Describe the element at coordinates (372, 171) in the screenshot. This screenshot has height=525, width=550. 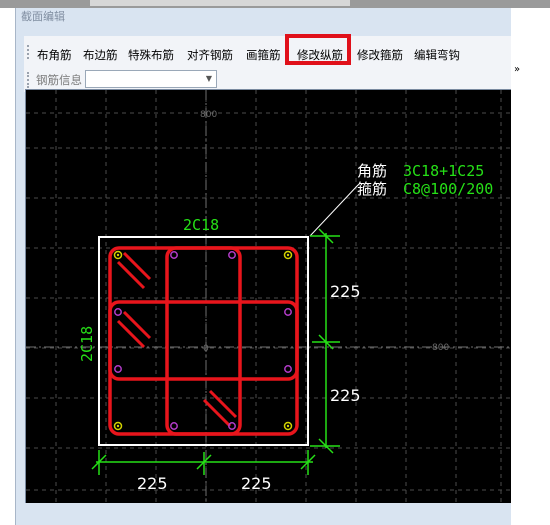
I see `corner-bar-label: 角筋` at that location.